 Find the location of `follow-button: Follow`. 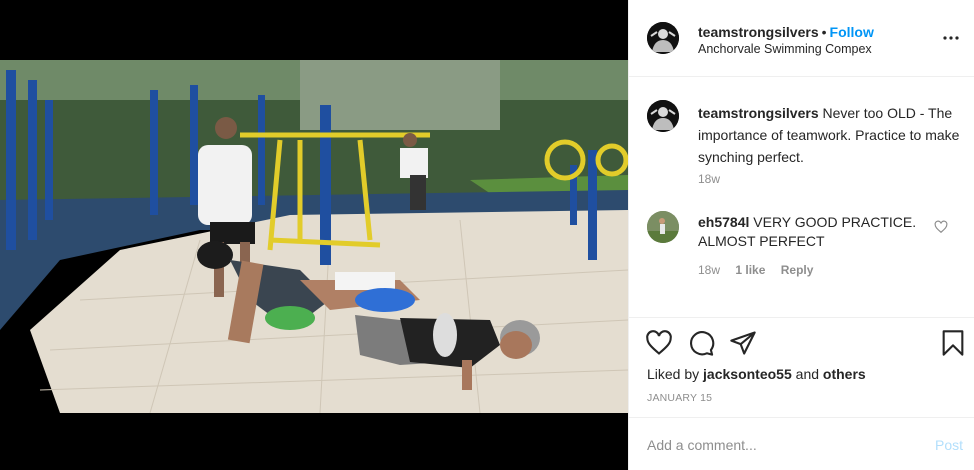

follow-button: Follow is located at coordinates (852, 32).